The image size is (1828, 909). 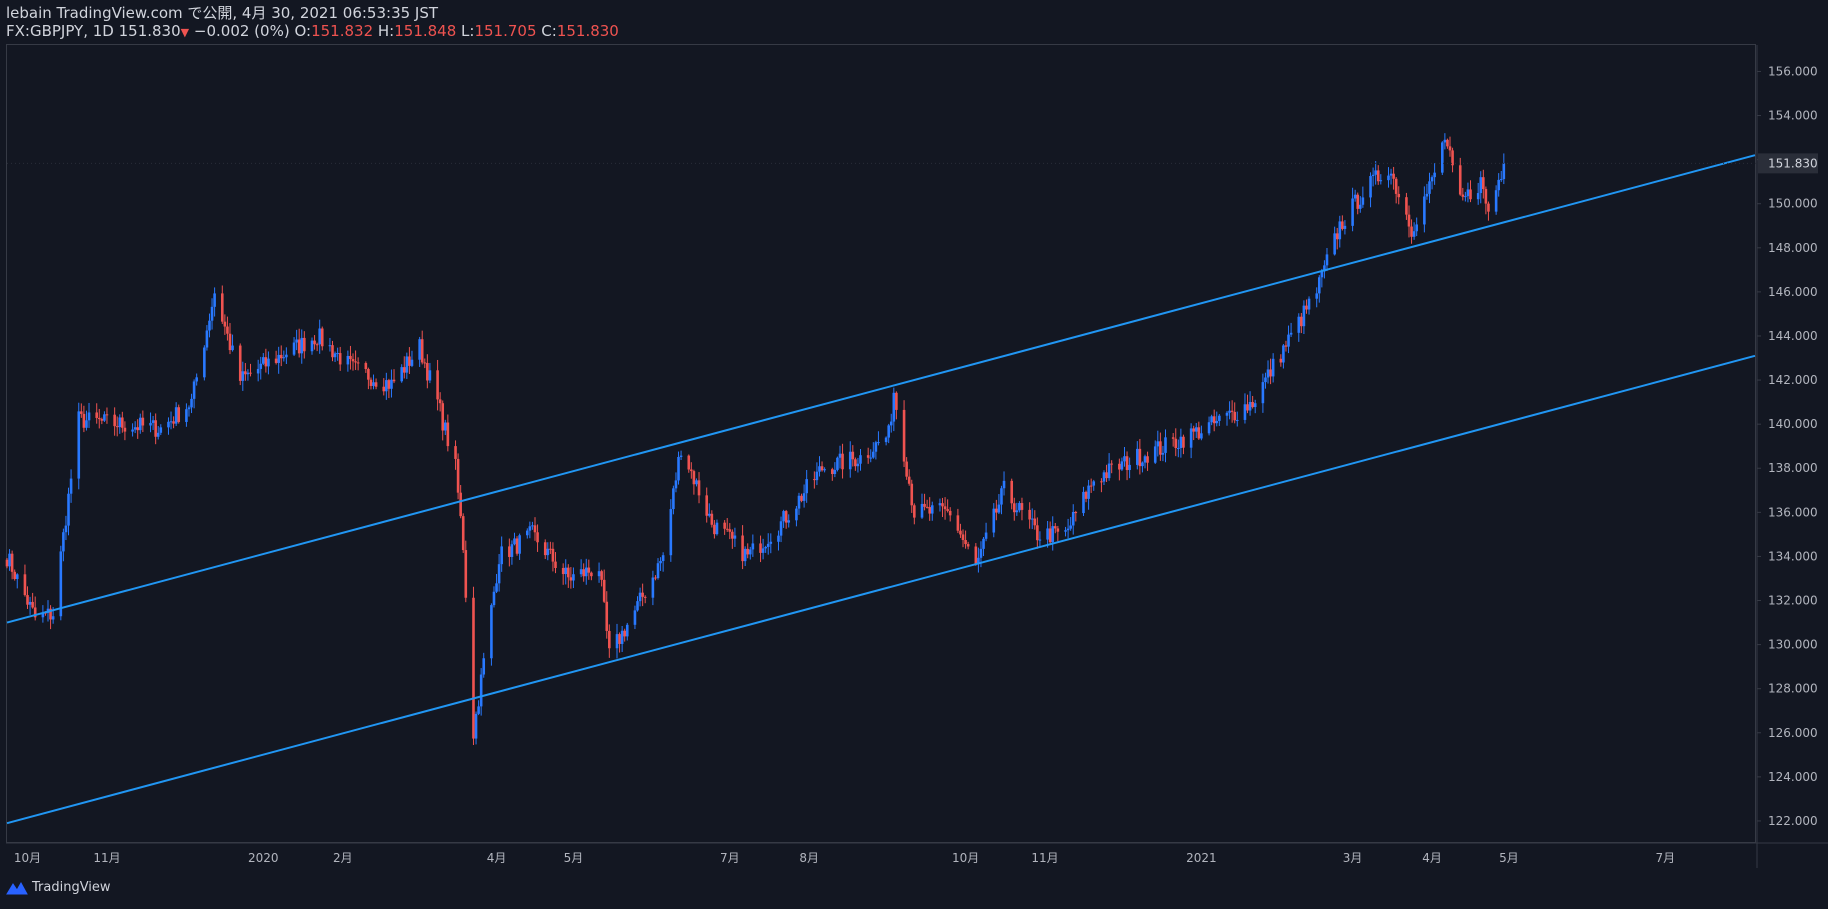 What do you see at coordinates (1432, 858) in the screenshot?
I see `x-tick-label: 4月` at bounding box center [1432, 858].